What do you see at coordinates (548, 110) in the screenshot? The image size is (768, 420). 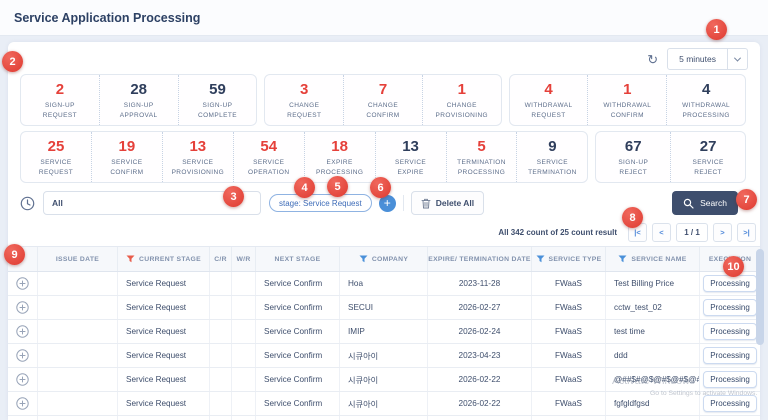 I see `stat-label: WITHDRAWAL REQUEST` at bounding box center [548, 110].